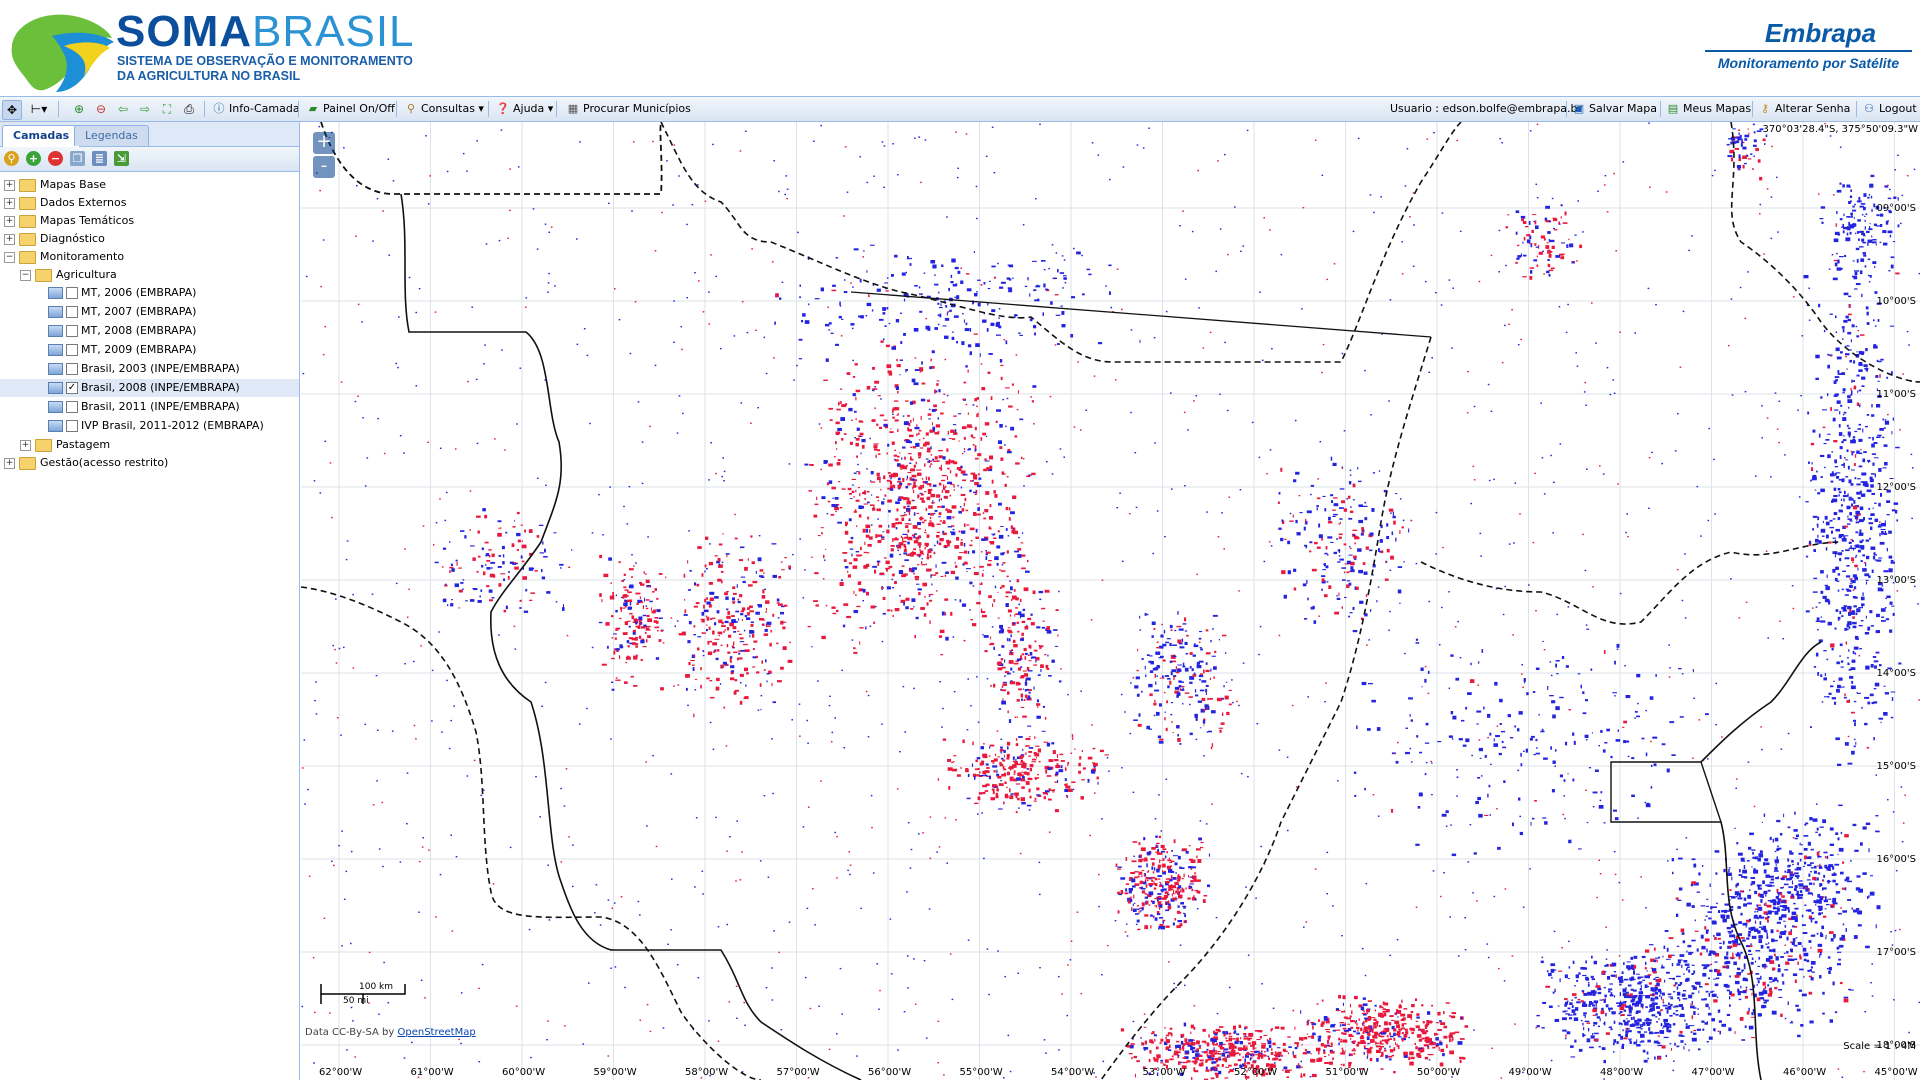 The width and height of the screenshot is (1920, 1080). I want to click on export-icon: ⇲, so click(121, 158).